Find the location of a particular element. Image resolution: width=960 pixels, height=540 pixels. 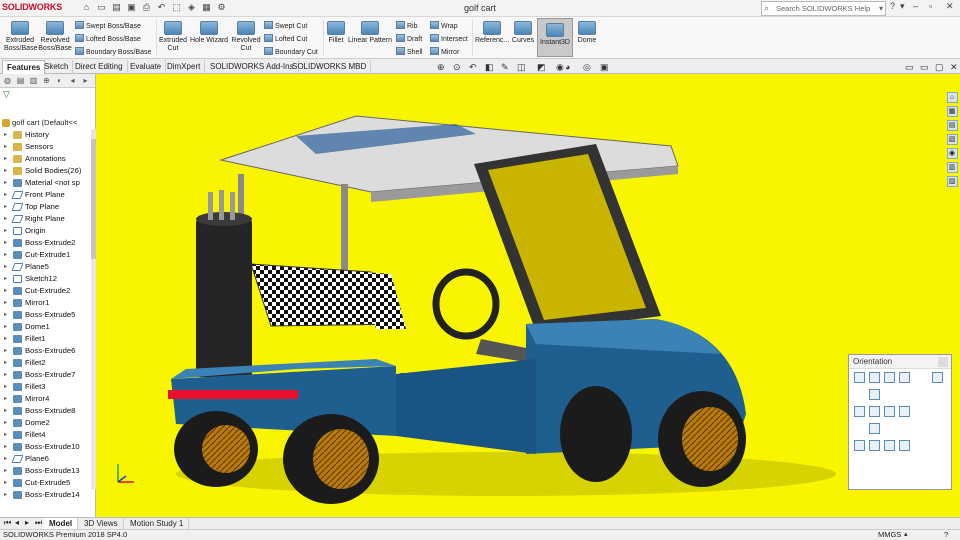

four-view-icon is located at coordinates (904, 445).